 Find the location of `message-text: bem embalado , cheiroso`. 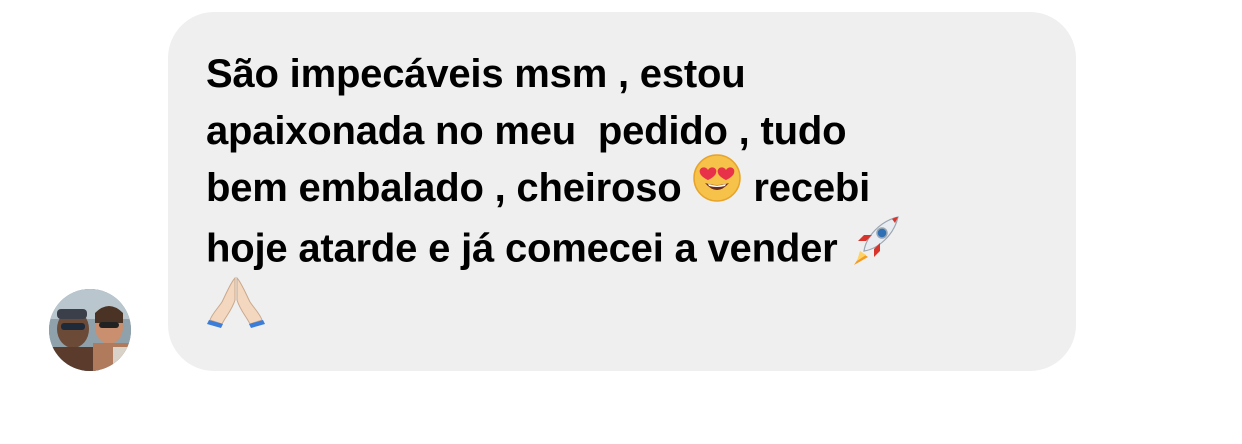

message-text: bem embalado , cheiroso is located at coordinates (449, 188).